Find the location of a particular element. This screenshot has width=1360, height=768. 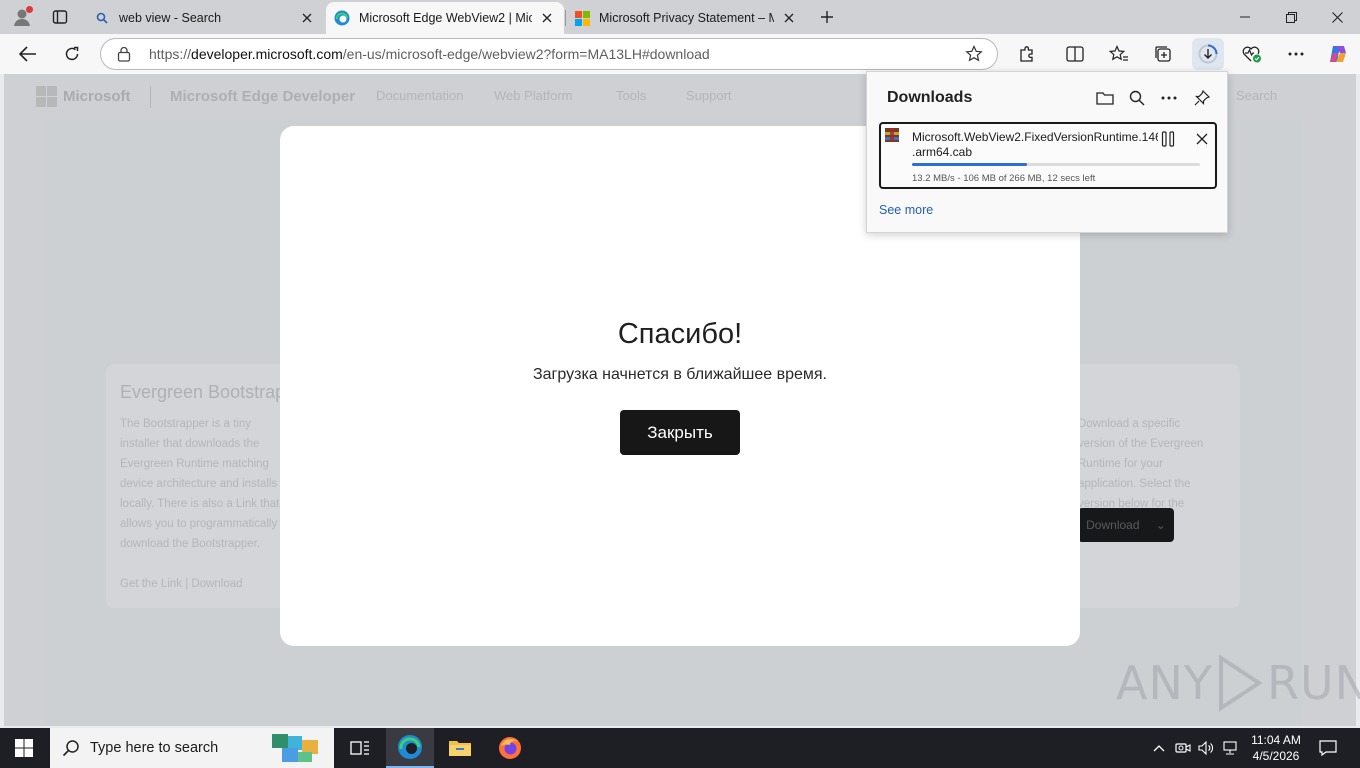

microsoft-brand: Microsoft is located at coordinates (83, 96).